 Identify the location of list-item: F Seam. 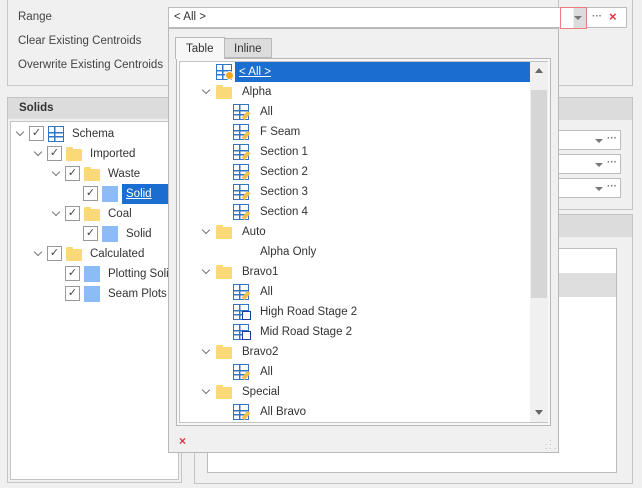
(356, 132).